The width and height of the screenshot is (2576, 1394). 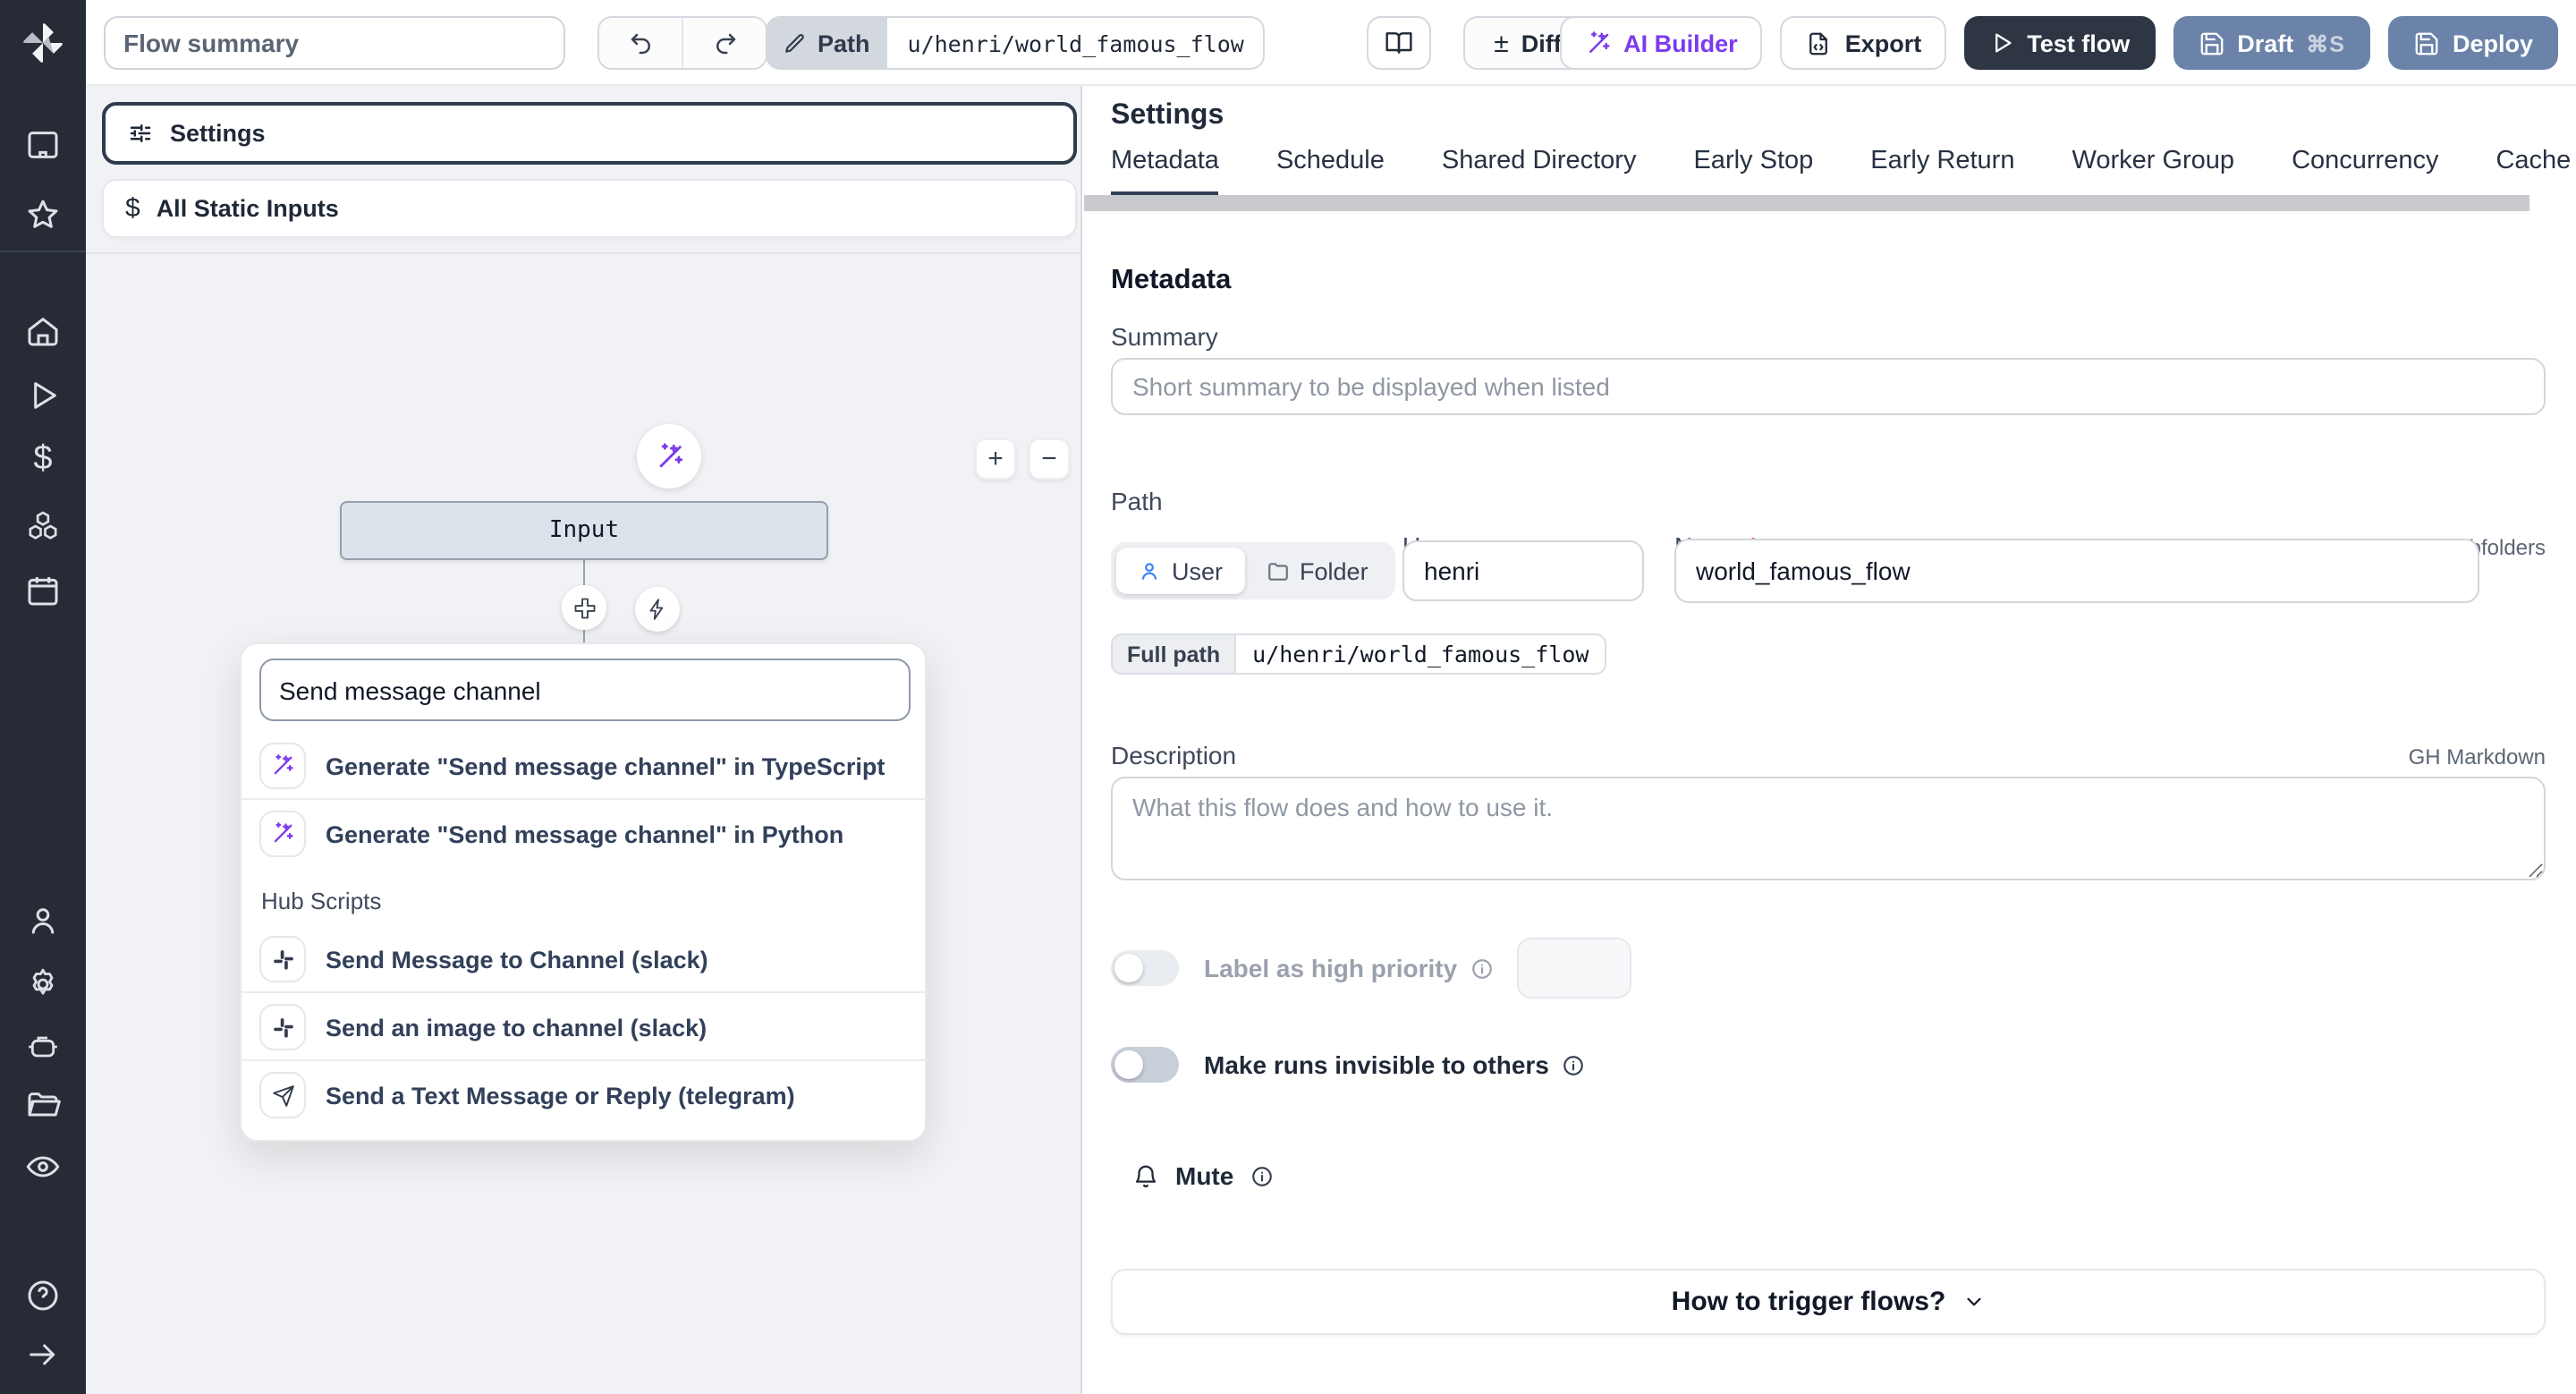 I want to click on ai-builder-button: AI Builder, so click(x=1661, y=43).